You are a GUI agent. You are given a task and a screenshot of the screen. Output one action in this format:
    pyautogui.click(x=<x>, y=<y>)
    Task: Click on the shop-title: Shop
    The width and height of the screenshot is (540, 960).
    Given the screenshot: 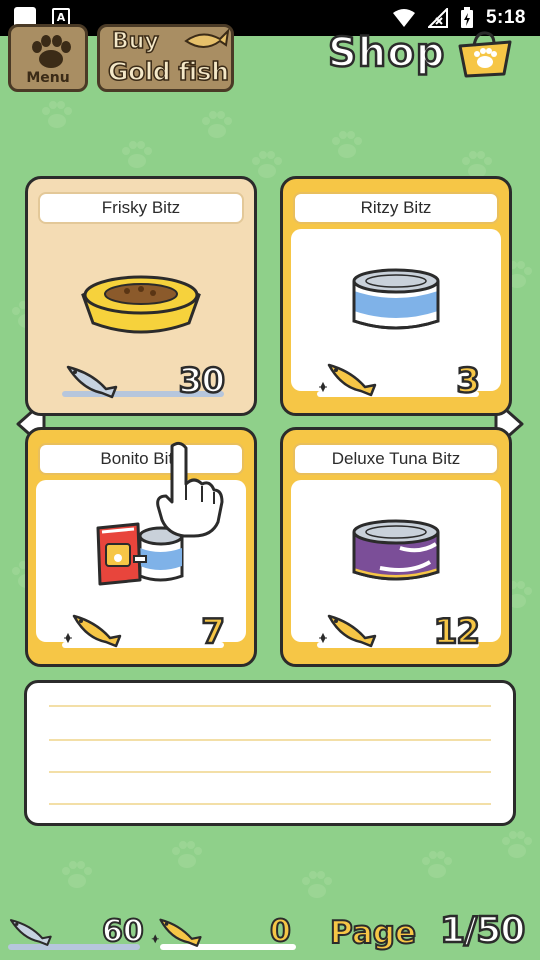 What is the action you would take?
    pyautogui.click(x=386, y=53)
    